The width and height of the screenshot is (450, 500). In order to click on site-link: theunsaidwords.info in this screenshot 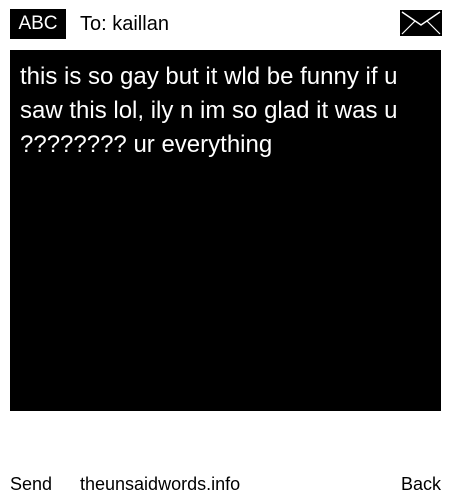, I will do `click(160, 484)`.